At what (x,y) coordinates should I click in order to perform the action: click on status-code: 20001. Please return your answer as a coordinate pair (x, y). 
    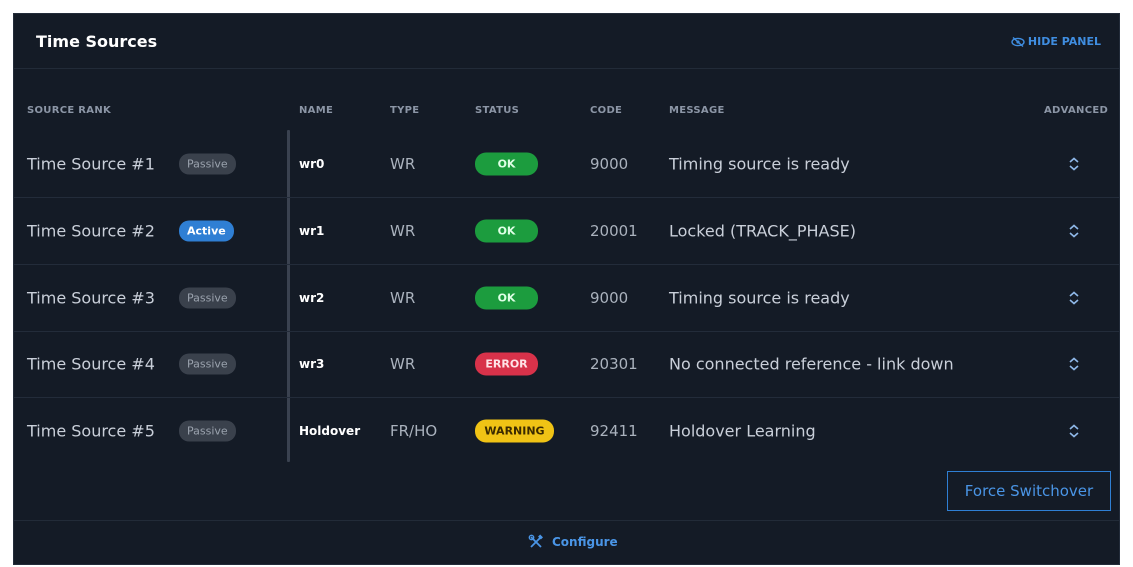
    Looking at the image, I should click on (614, 231).